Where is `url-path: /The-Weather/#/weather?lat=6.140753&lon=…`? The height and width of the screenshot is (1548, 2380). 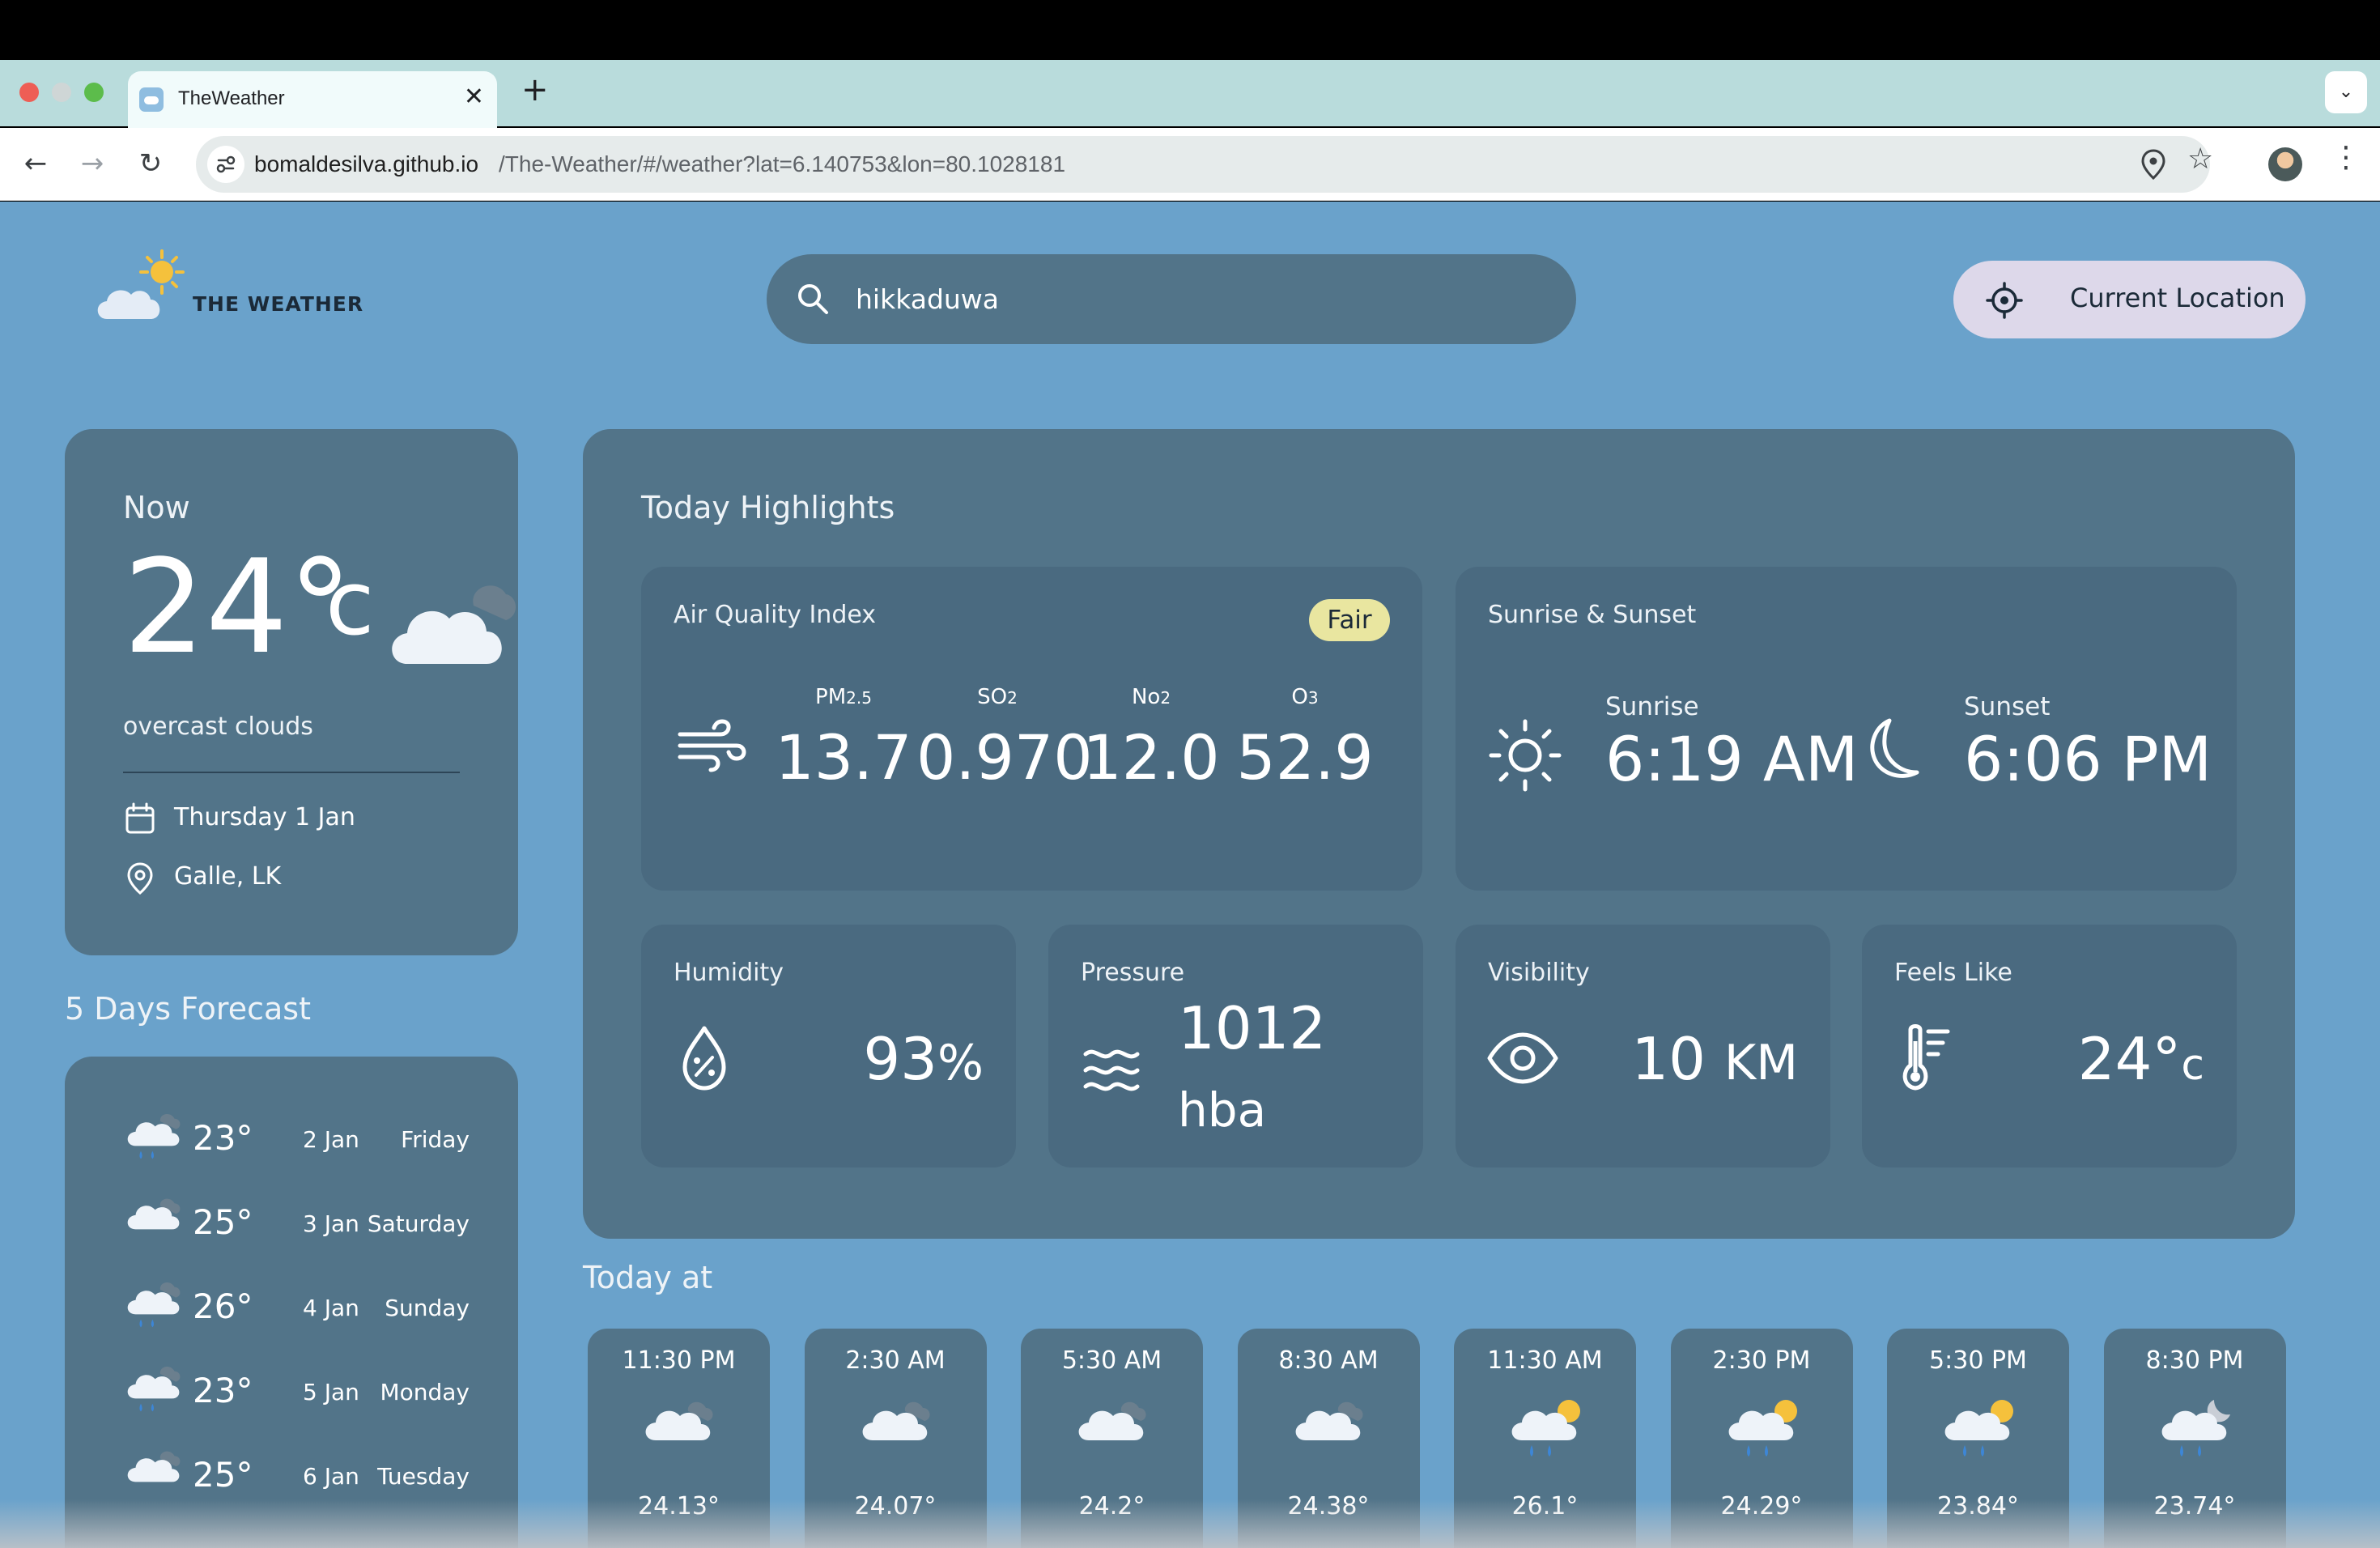
url-path: /The-Weather/#/weather?lat=6.140753&lon=… is located at coordinates (782, 164).